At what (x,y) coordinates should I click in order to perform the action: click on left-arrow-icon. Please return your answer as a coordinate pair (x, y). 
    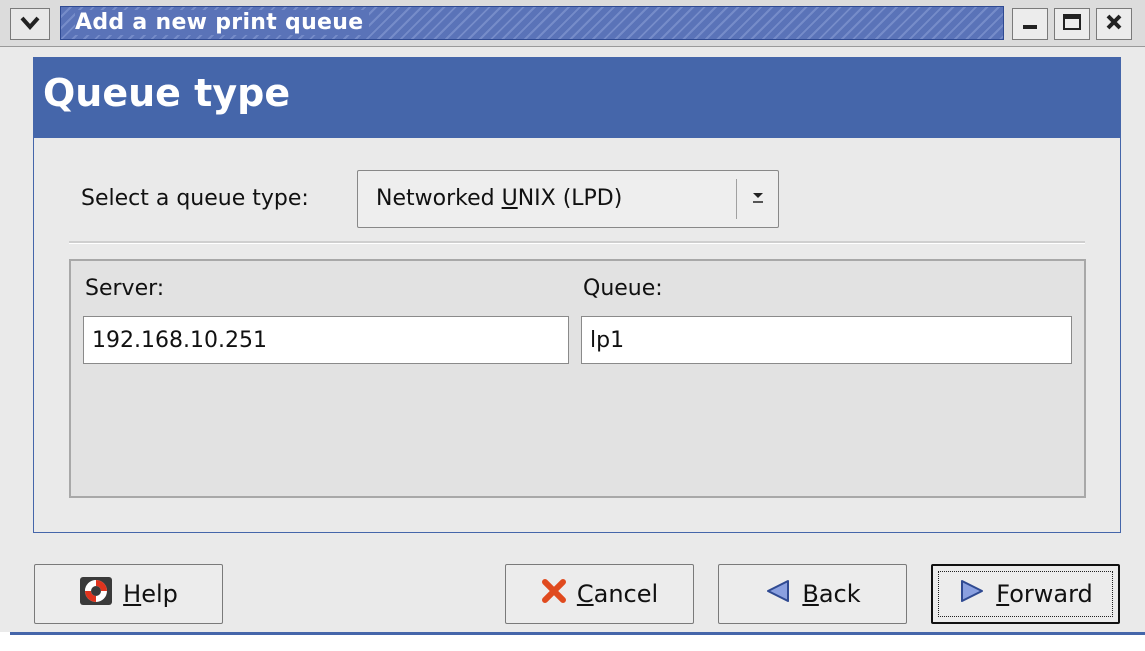
    Looking at the image, I should click on (778, 594).